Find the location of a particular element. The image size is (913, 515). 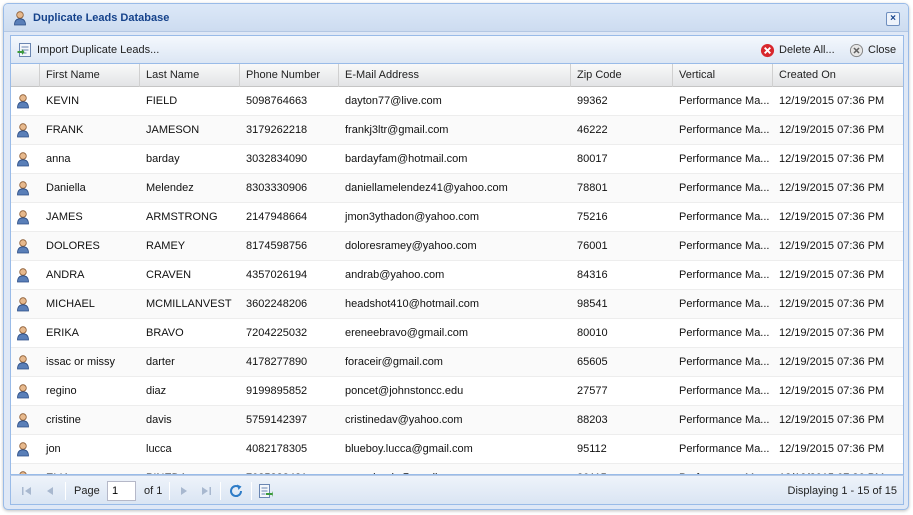

first-page-icon is located at coordinates (27, 491).